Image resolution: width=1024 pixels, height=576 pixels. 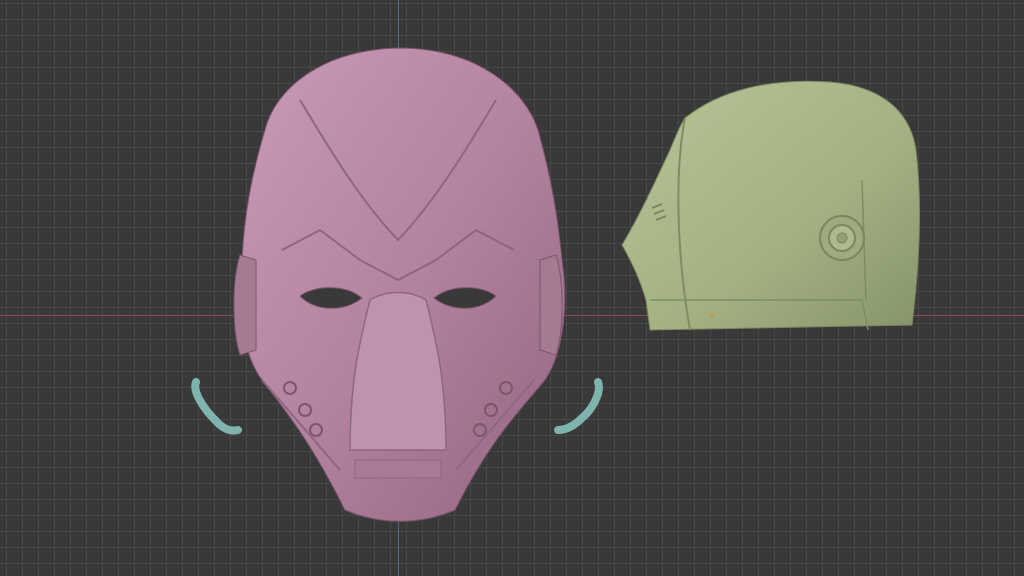 What do you see at coordinates (770, 205) in the screenshot?
I see `helmet-side-model` at bounding box center [770, 205].